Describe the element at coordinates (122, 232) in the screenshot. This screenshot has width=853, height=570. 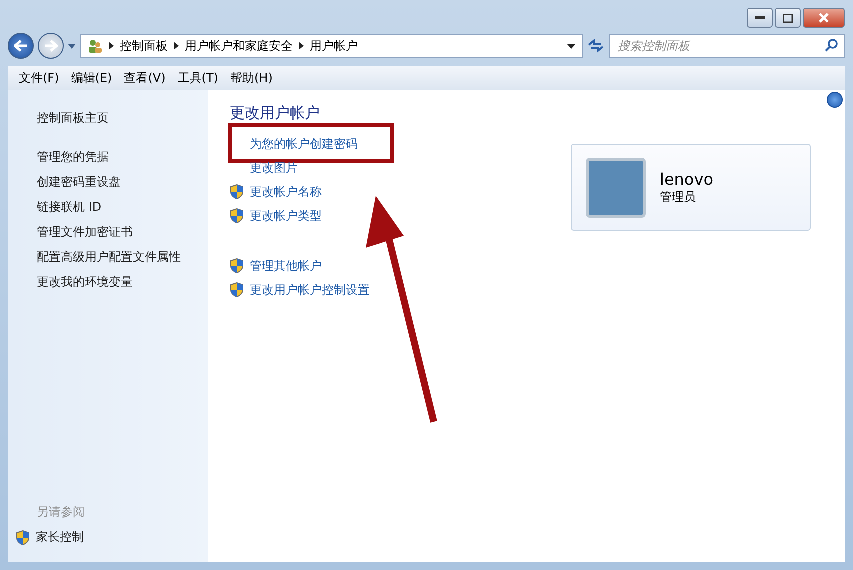
I see `sidebar-link: 管理文件加密证书` at that location.